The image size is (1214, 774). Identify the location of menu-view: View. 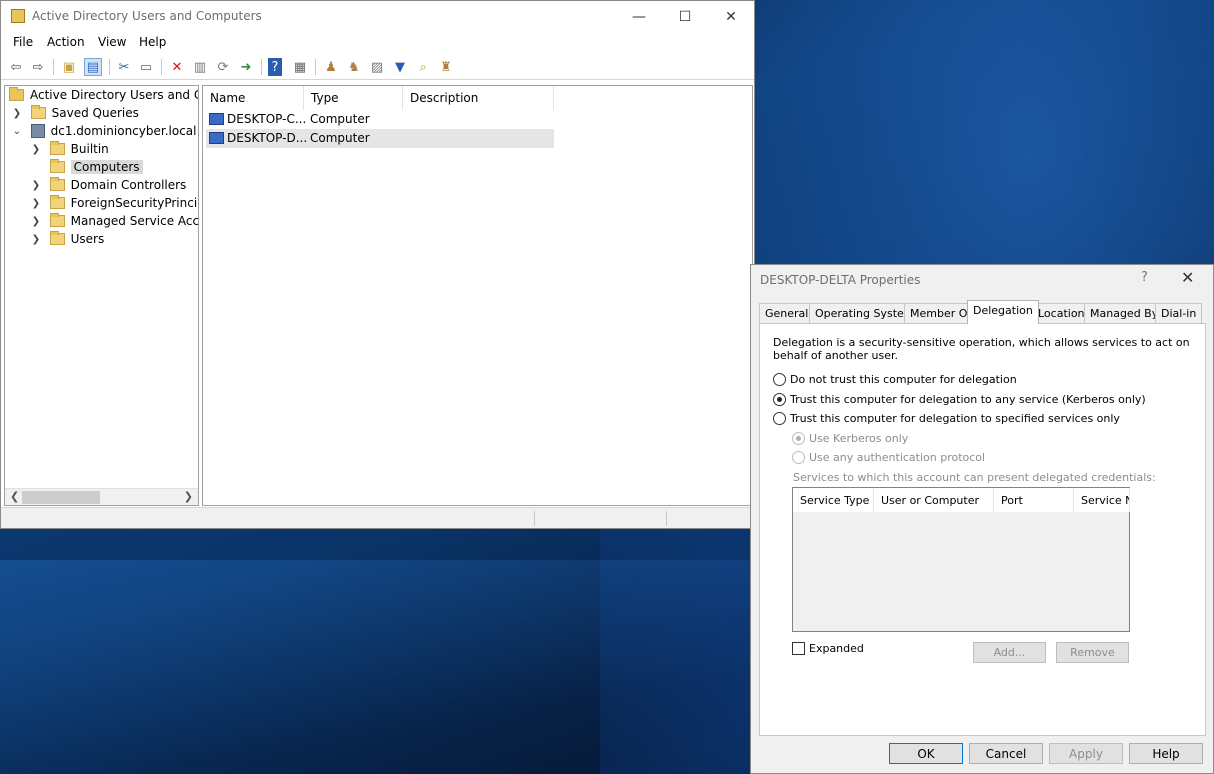
(112, 42).